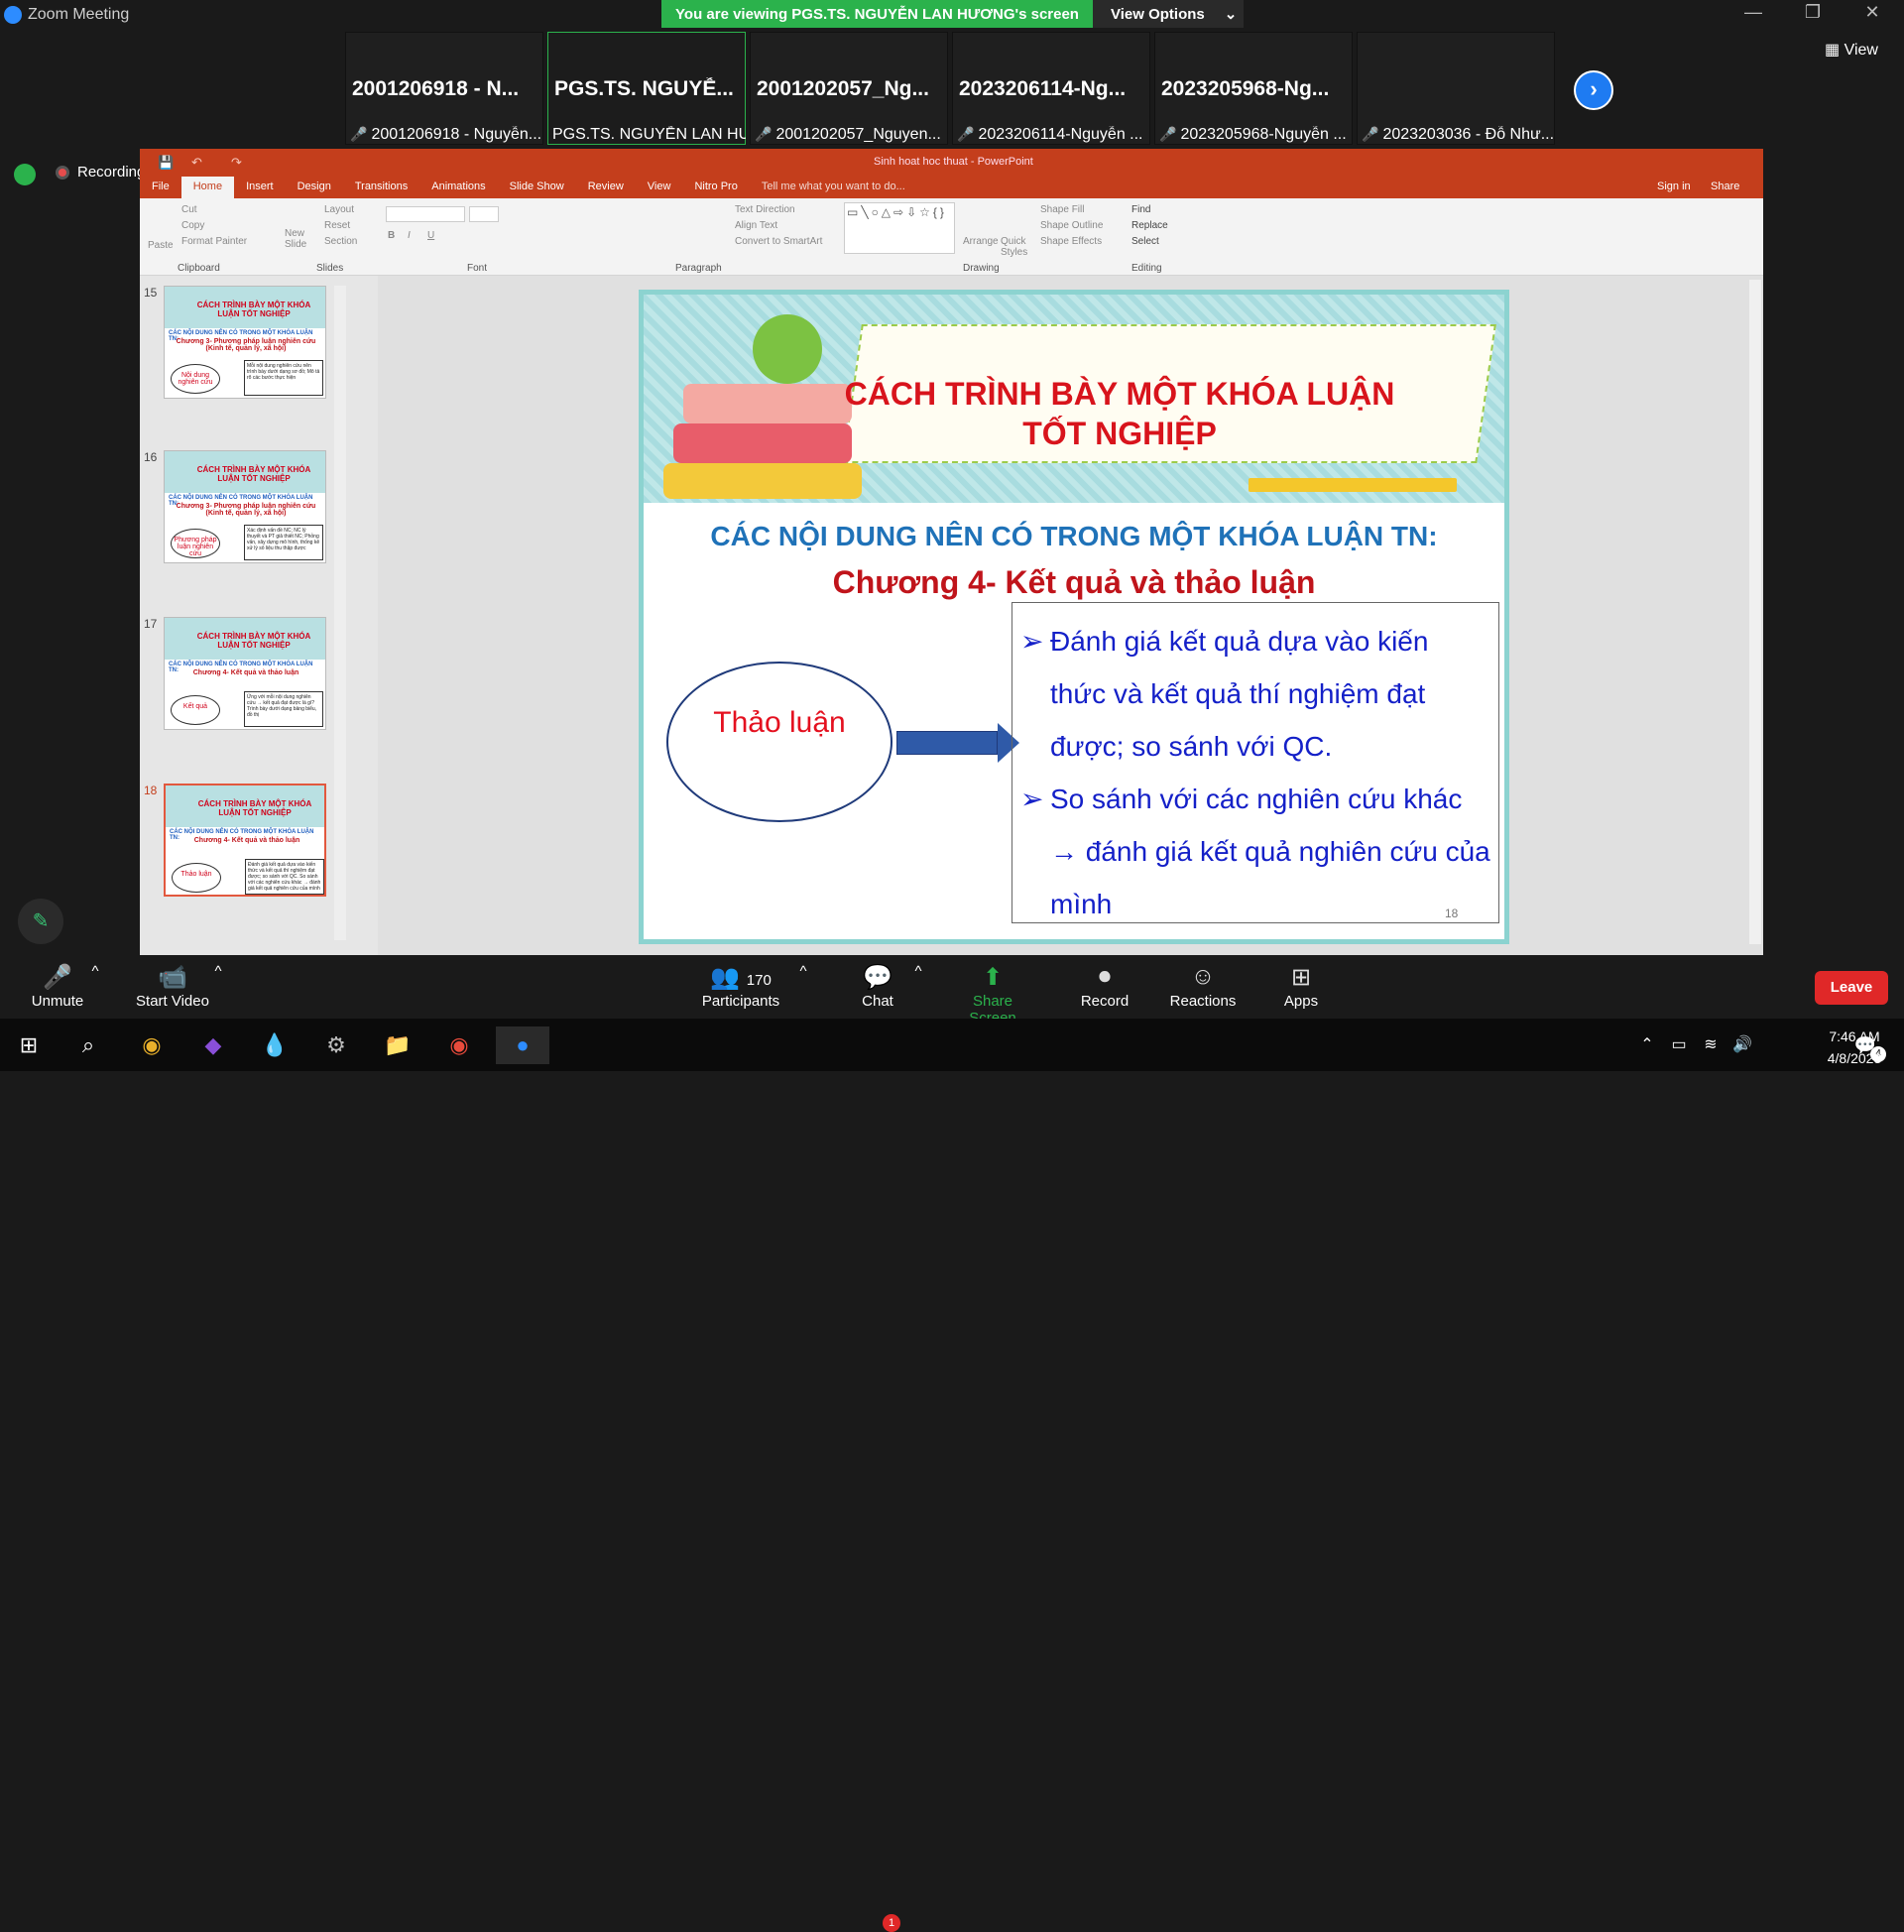 The height and width of the screenshot is (1932, 1904). What do you see at coordinates (299, 239) in the screenshot?
I see `new-slide-button: New Slide` at bounding box center [299, 239].